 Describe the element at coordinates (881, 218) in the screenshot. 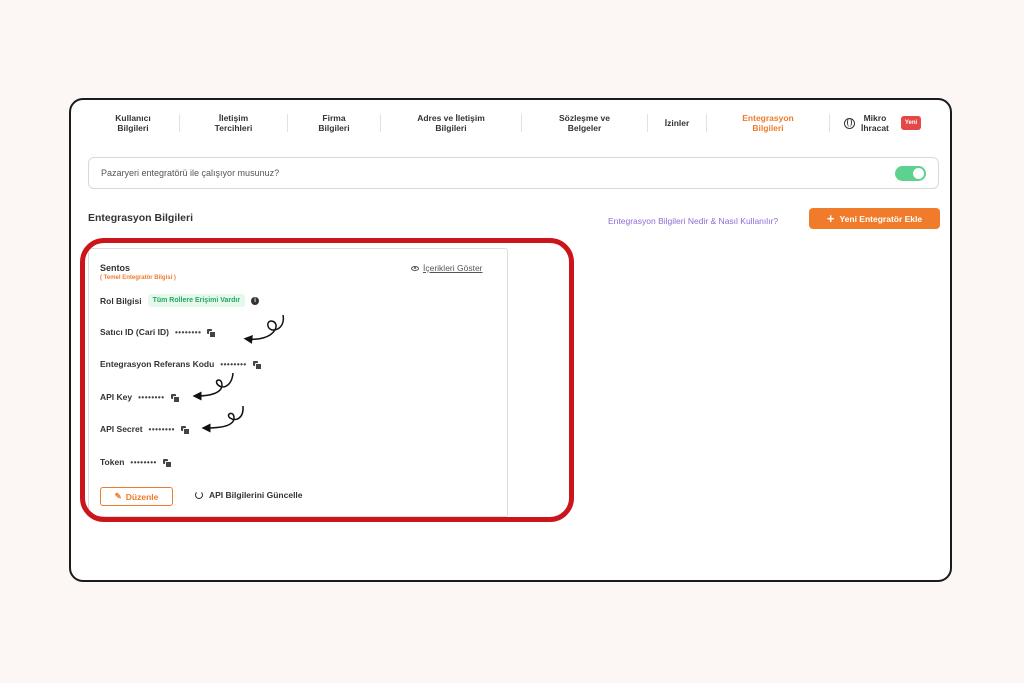

I see `add-integrator-label: Yeni Entegratör Ekle` at that location.